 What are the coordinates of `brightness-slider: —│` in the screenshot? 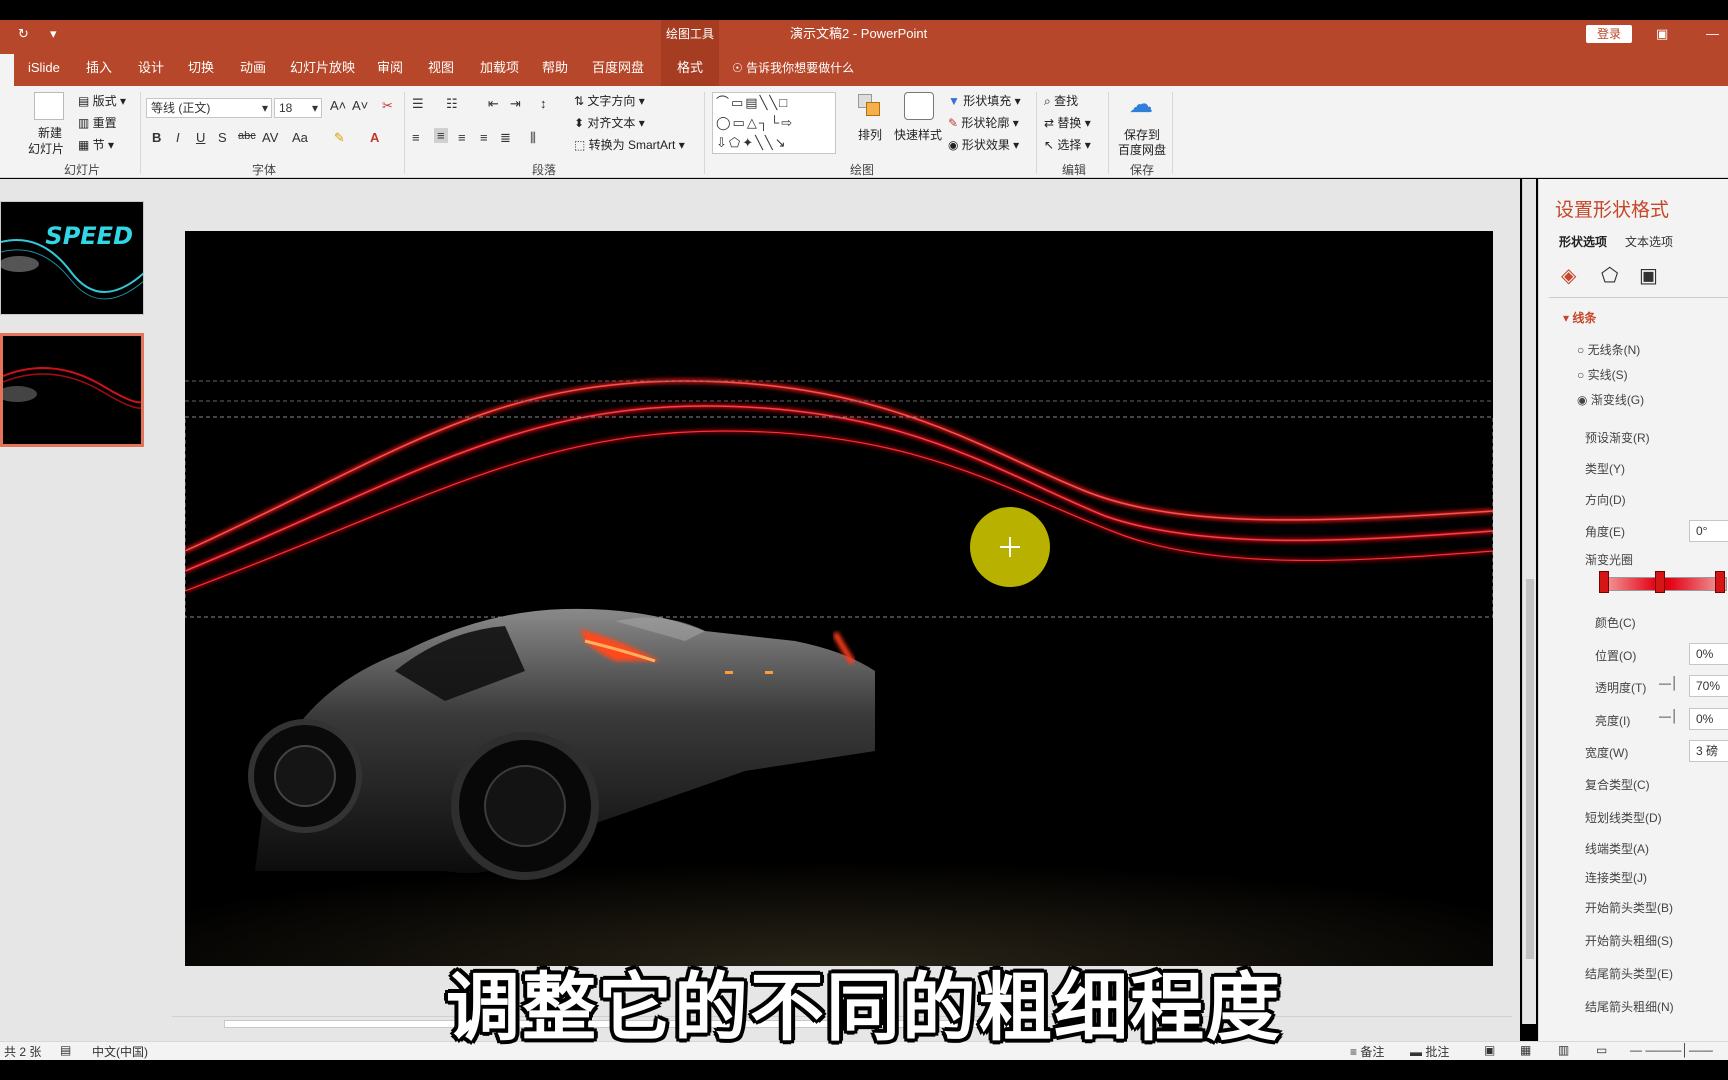 It's located at (1669, 716).